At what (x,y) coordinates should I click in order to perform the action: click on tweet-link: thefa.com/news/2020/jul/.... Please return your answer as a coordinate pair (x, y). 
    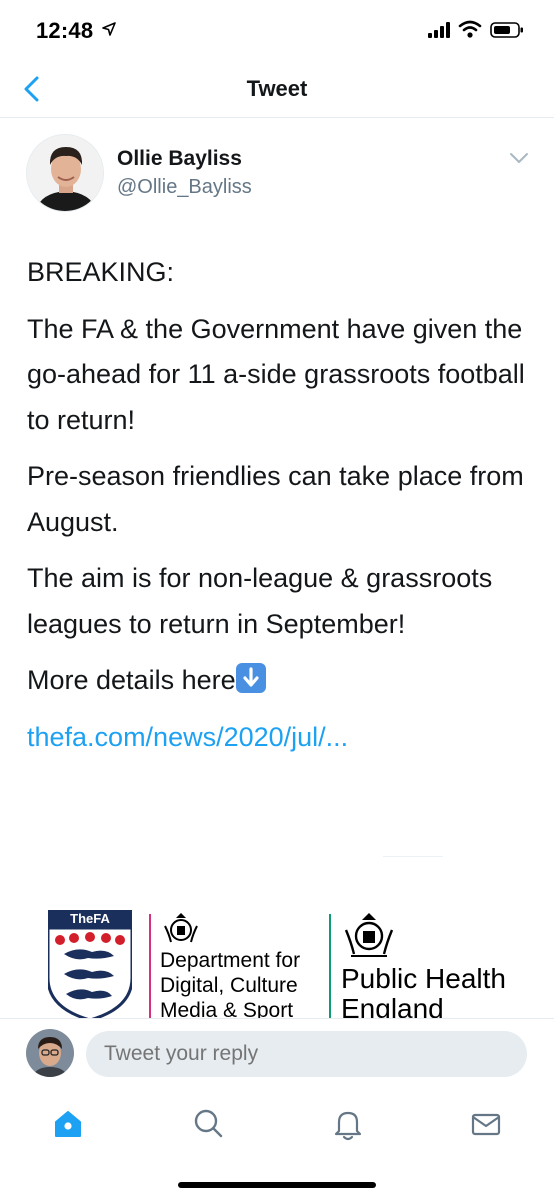
    Looking at the image, I should click on (187, 737).